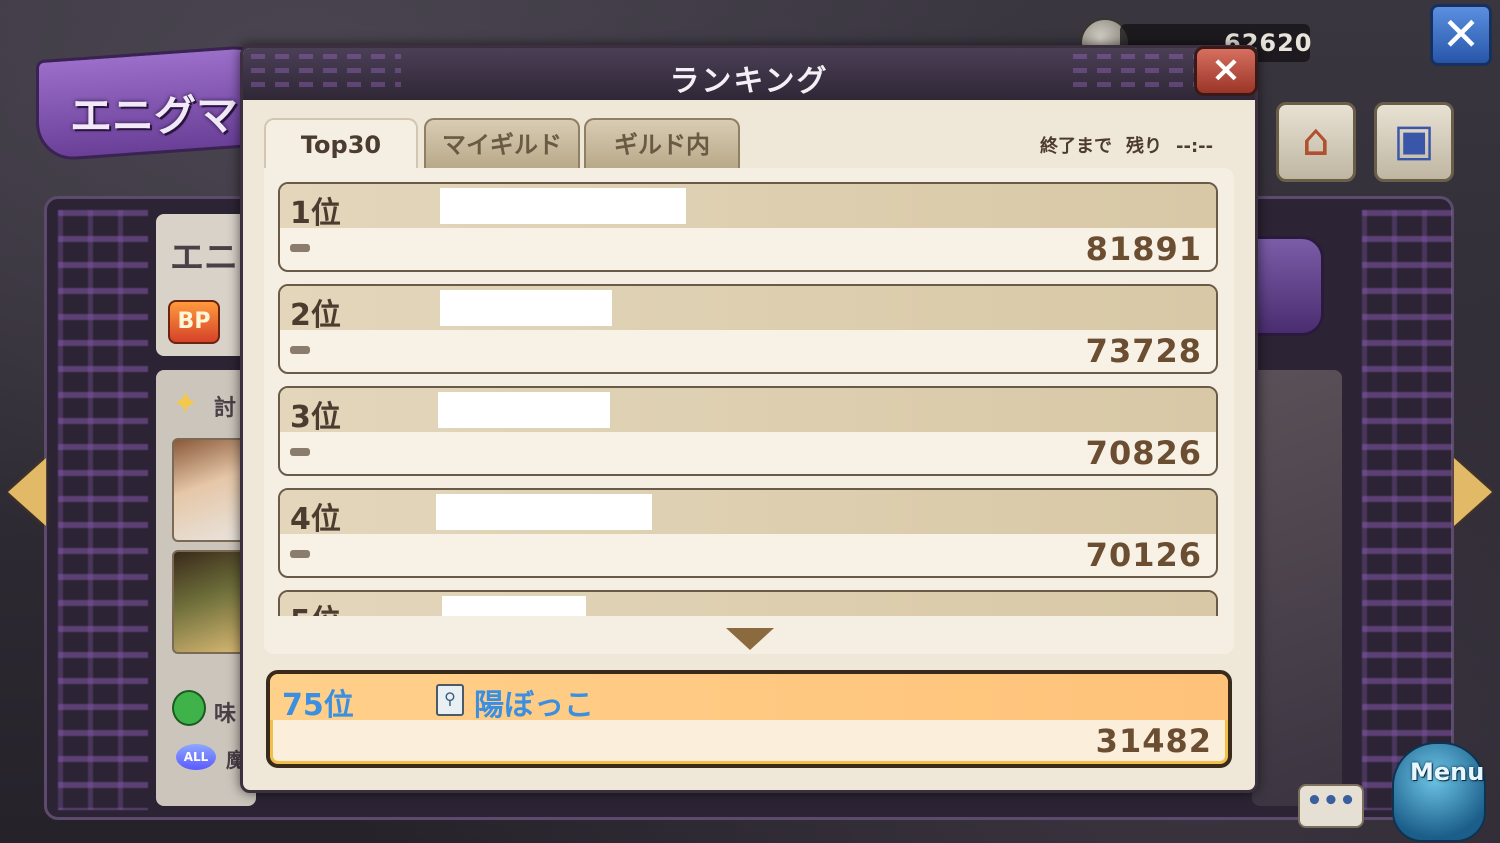 The height and width of the screenshot is (843, 1500). Describe the element at coordinates (1331, 806) in the screenshot. I see `chat-button: •••` at that location.